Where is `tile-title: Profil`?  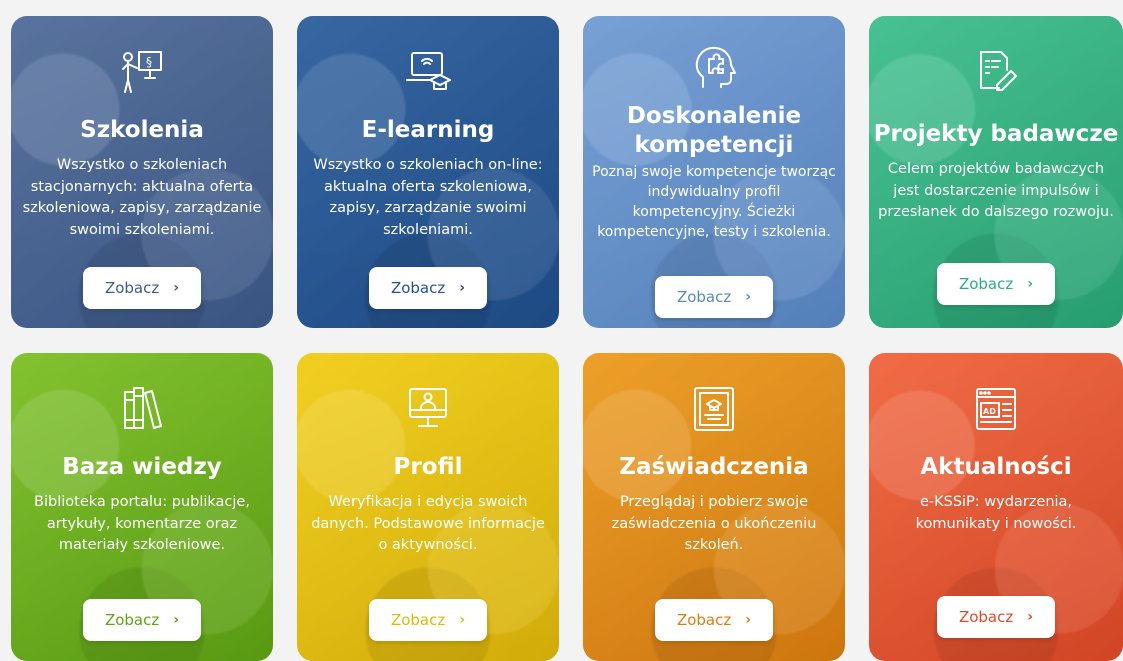 tile-title: Profil is located at coordinates (428, 467).